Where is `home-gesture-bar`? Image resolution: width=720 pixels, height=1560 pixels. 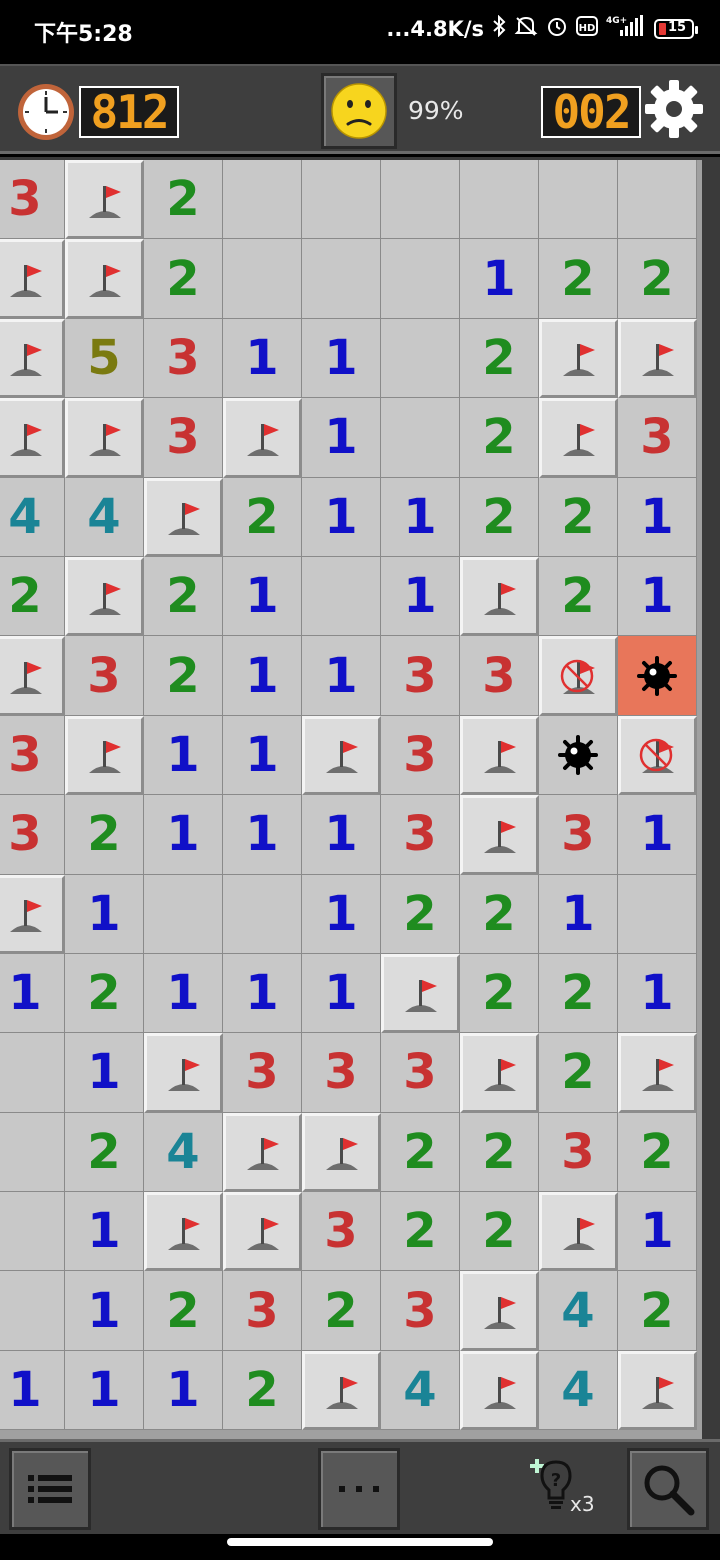
home-gesture-bar is located at coordinates (360, 1542).